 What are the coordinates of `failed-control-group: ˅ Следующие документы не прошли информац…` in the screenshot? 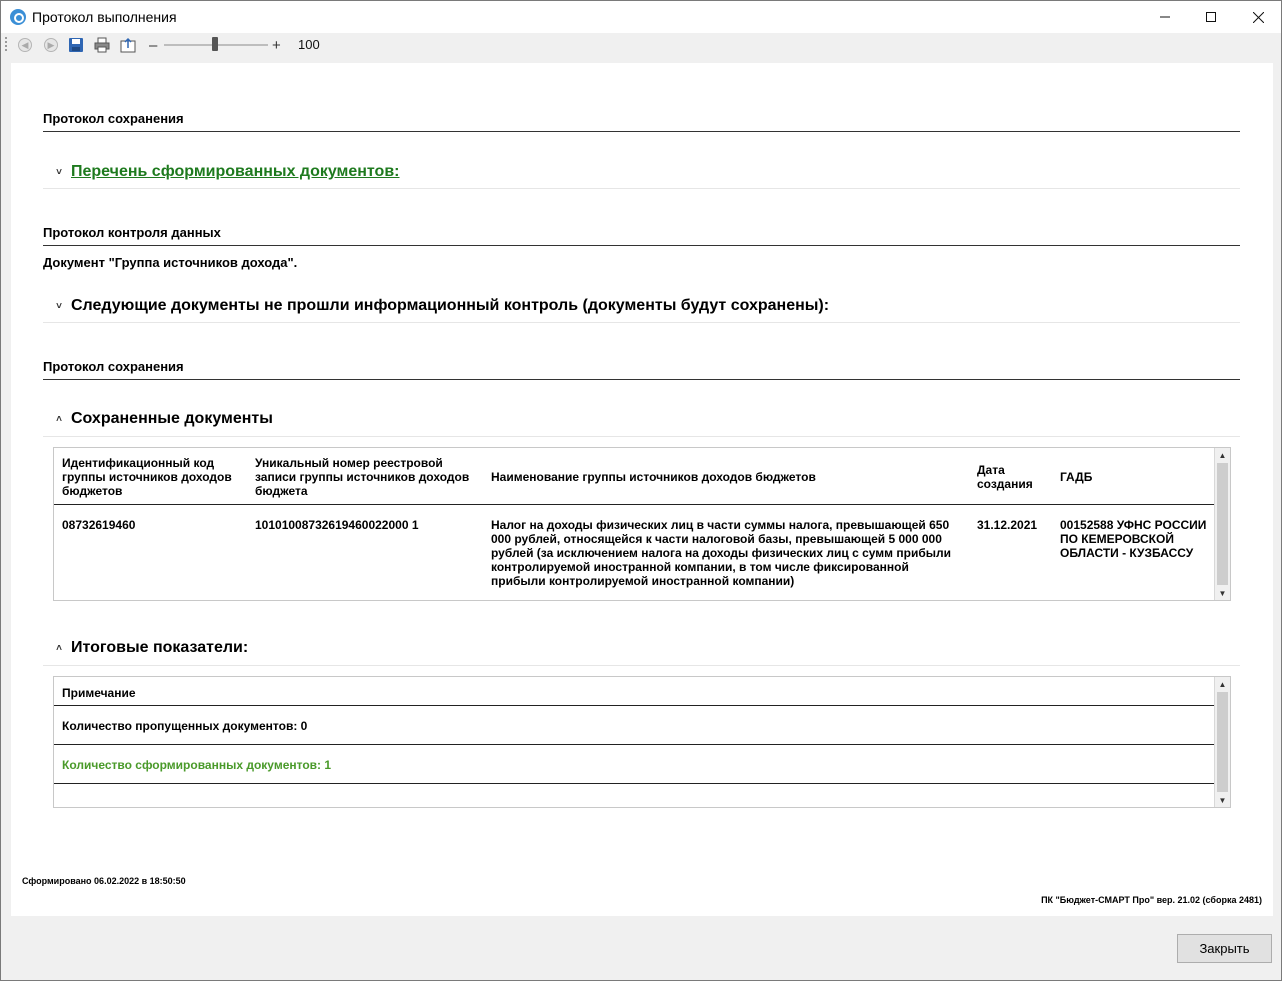 It's located at (441, 306).